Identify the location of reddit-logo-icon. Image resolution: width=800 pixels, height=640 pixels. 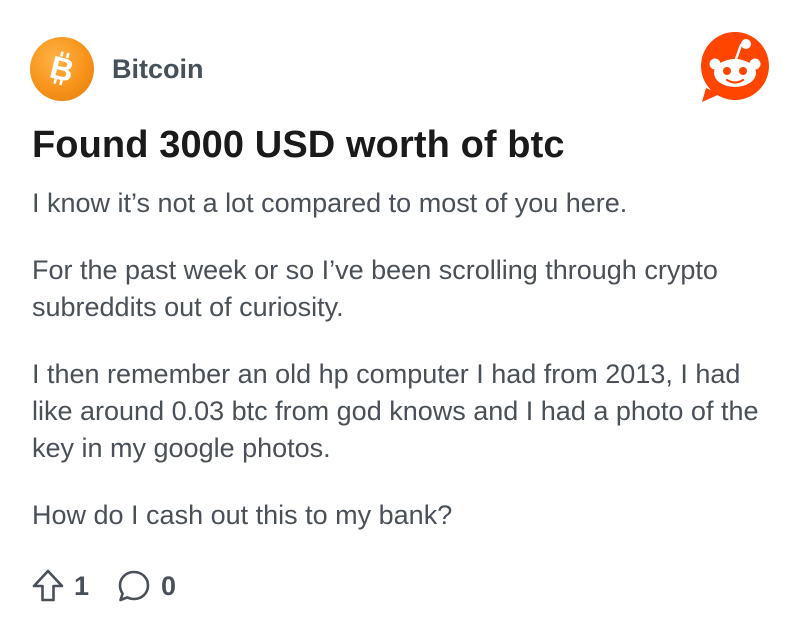
(735, 67).